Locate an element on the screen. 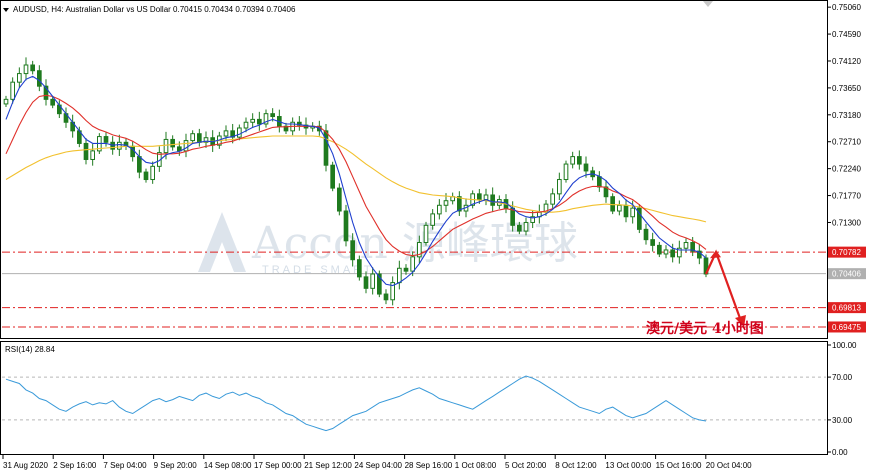  chart-annotation: 澳元/美元 4小时图 is located at coordinates (705, 328).